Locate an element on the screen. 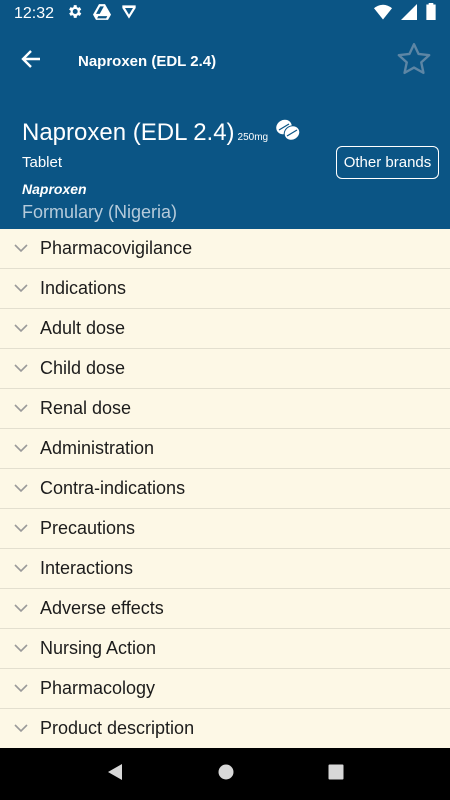 The width and height of the screenshot is (450, 800). section-interactions: Interactions is located at coordinates (225, 569).